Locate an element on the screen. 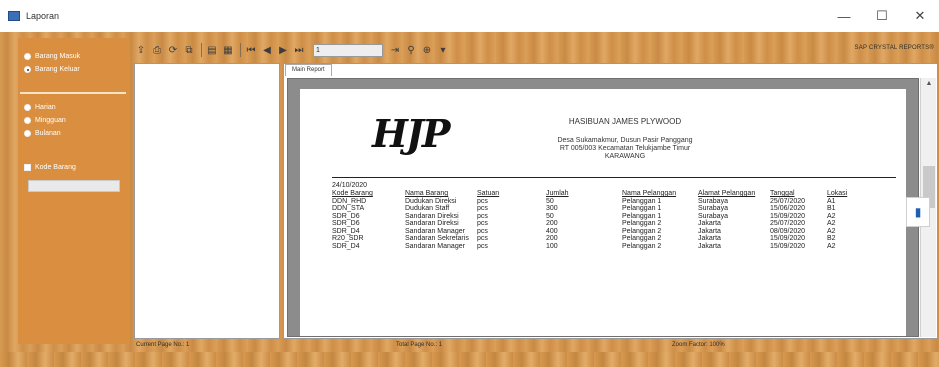 This screenshot has width=939, height=367. radio-mingguan: Mingguan is located at coordinates (74, 120).